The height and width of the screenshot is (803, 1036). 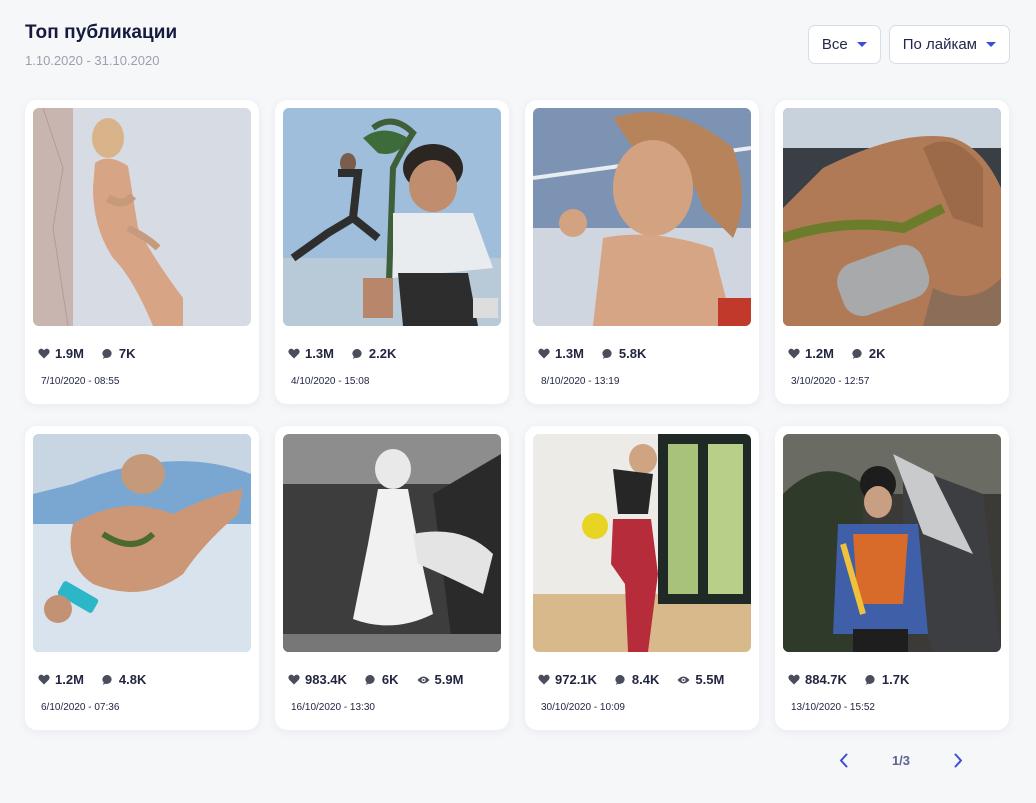 I want to click on likes-count: 1.2M, so click(x=819, y=353).